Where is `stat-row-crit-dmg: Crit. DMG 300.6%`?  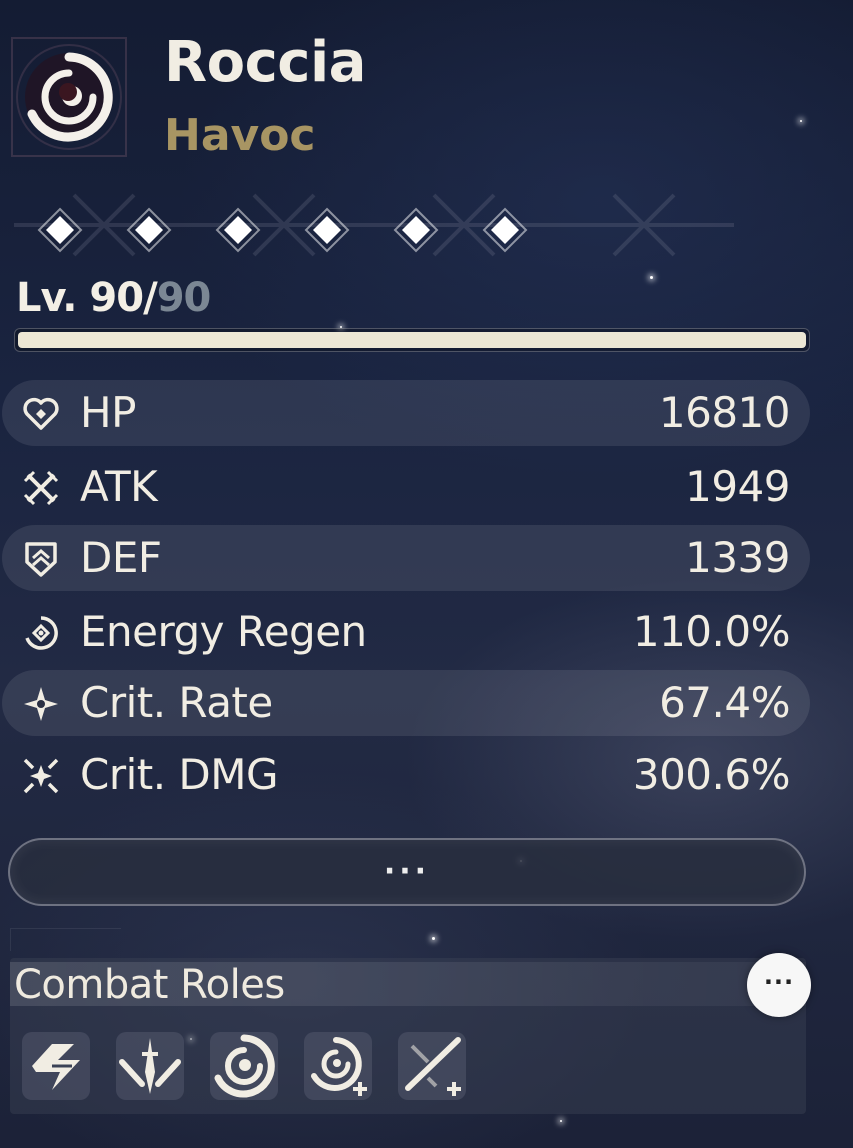 stat-row-crit-dmg: Crit. DMG 300.6% is located at coordinates (406, 775).